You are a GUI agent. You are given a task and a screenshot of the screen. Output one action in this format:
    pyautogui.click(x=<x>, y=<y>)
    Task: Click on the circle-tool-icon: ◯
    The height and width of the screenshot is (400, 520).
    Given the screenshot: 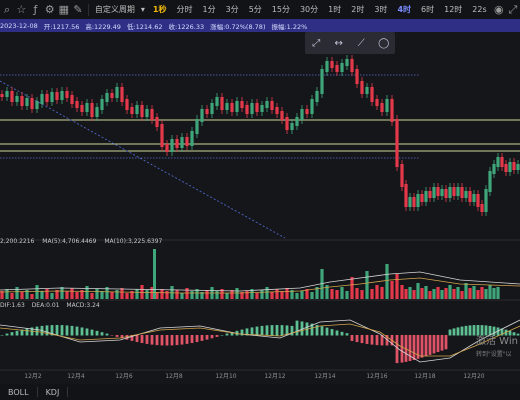 What is the action you would take?
    pyautogui.click(x=384, y=43)
    